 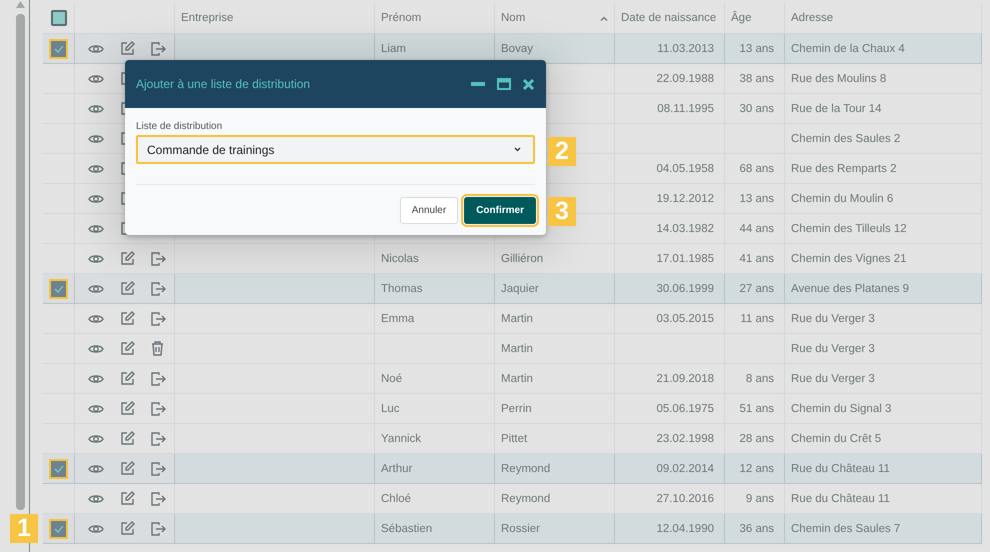 I want to click on table-cell: Chloé, so click(x=396, y=498).